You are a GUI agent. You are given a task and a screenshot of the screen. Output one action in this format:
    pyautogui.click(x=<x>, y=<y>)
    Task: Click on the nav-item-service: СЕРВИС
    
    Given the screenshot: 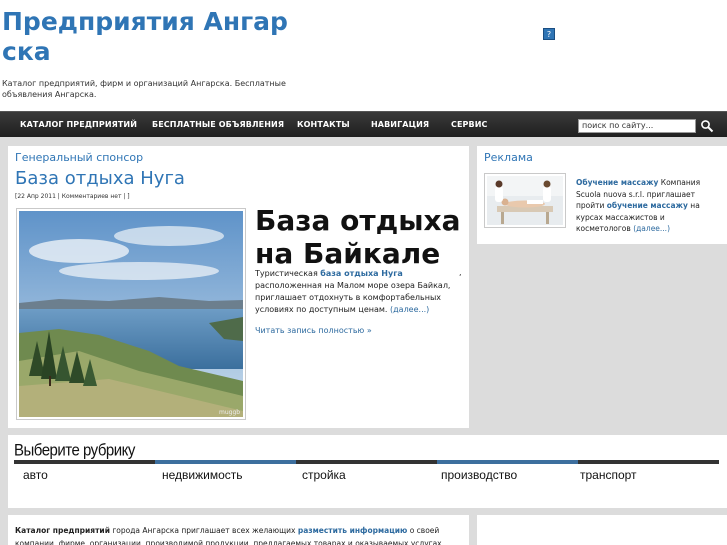 What is the action you would take?
    pyautogui.click(x=469, y=125)
    